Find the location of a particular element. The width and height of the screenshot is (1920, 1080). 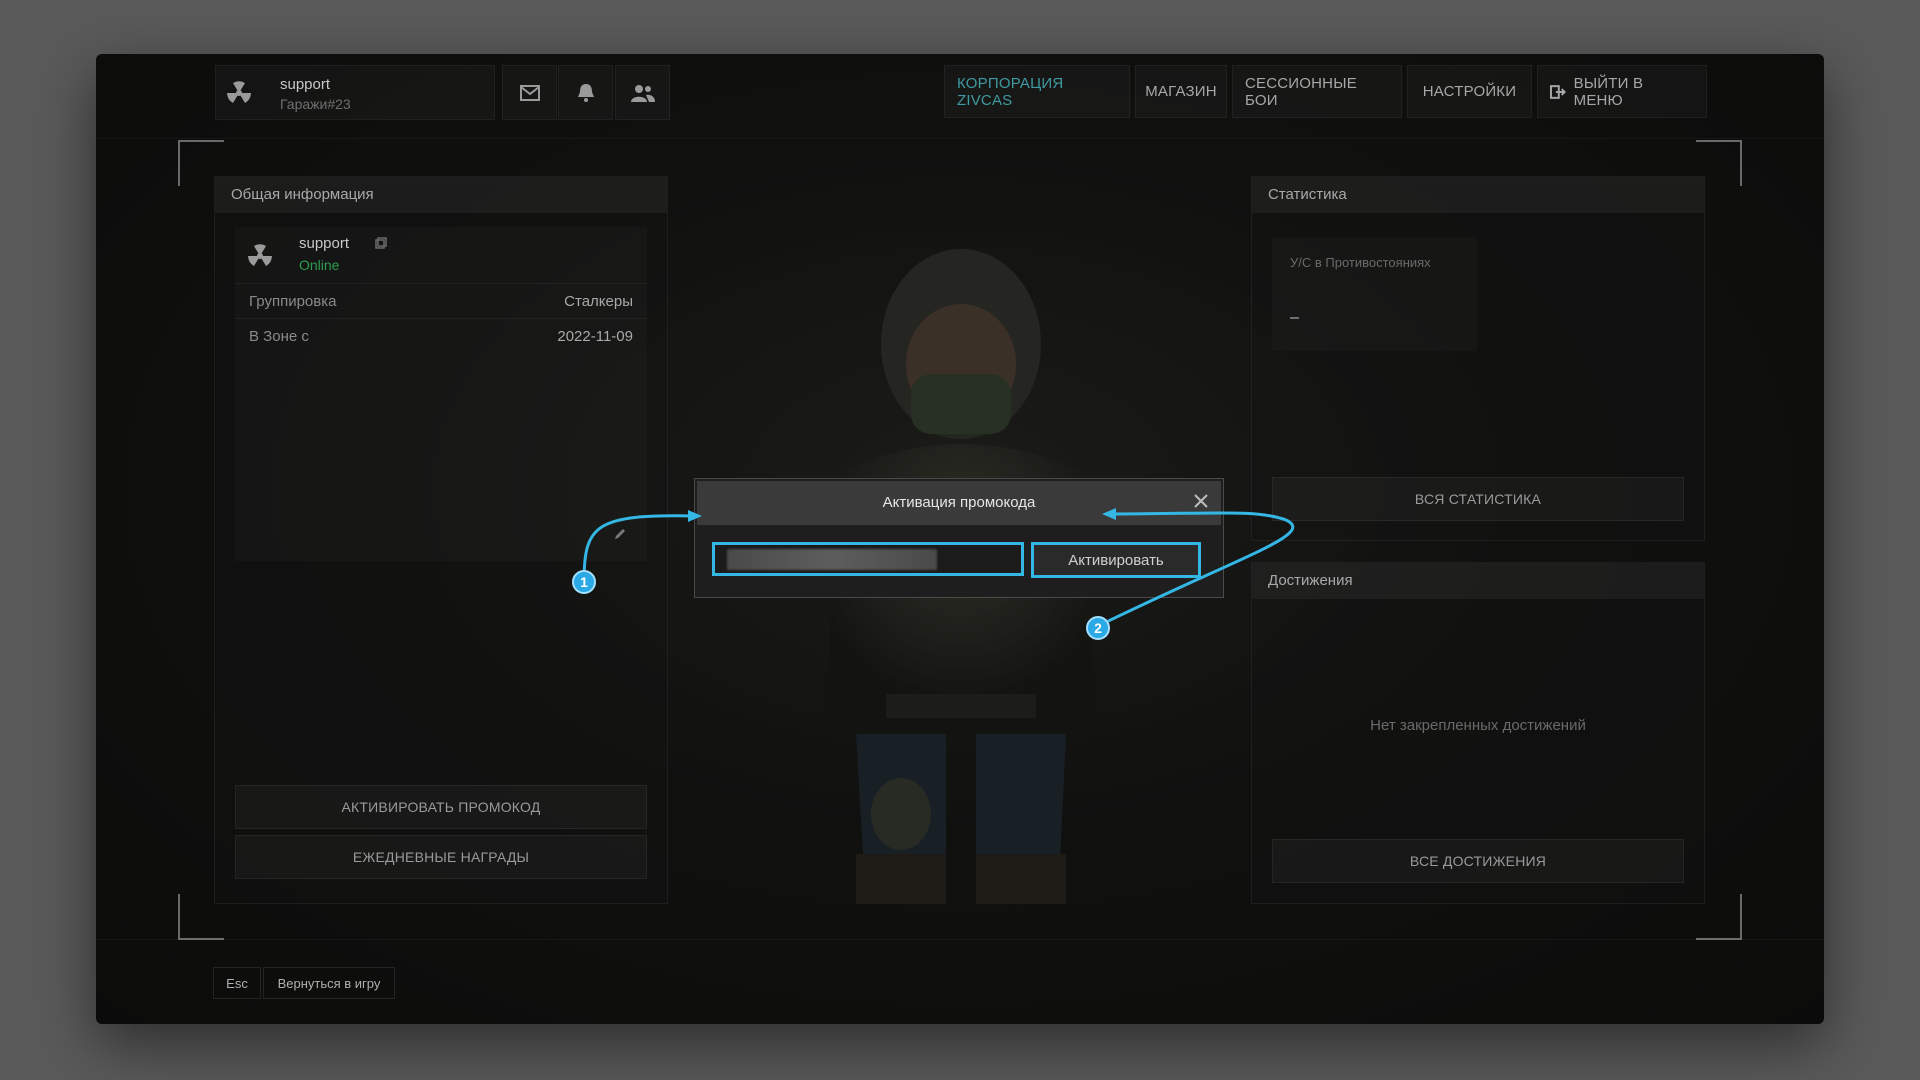

esc-key: Esc is located at coordinates (237, 983).